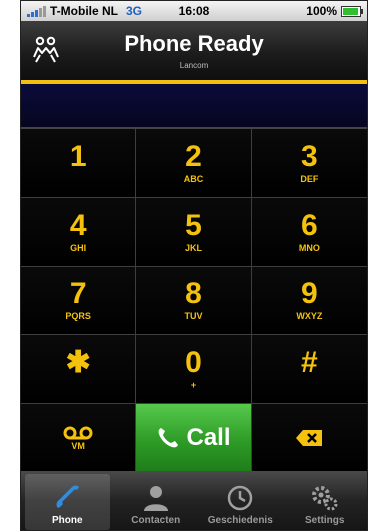 The image size is (373, 531). What do you see at coordinates (169, 438) in the screenshot?
I see `phone-handset-icon` at bounding box center [169, 438].